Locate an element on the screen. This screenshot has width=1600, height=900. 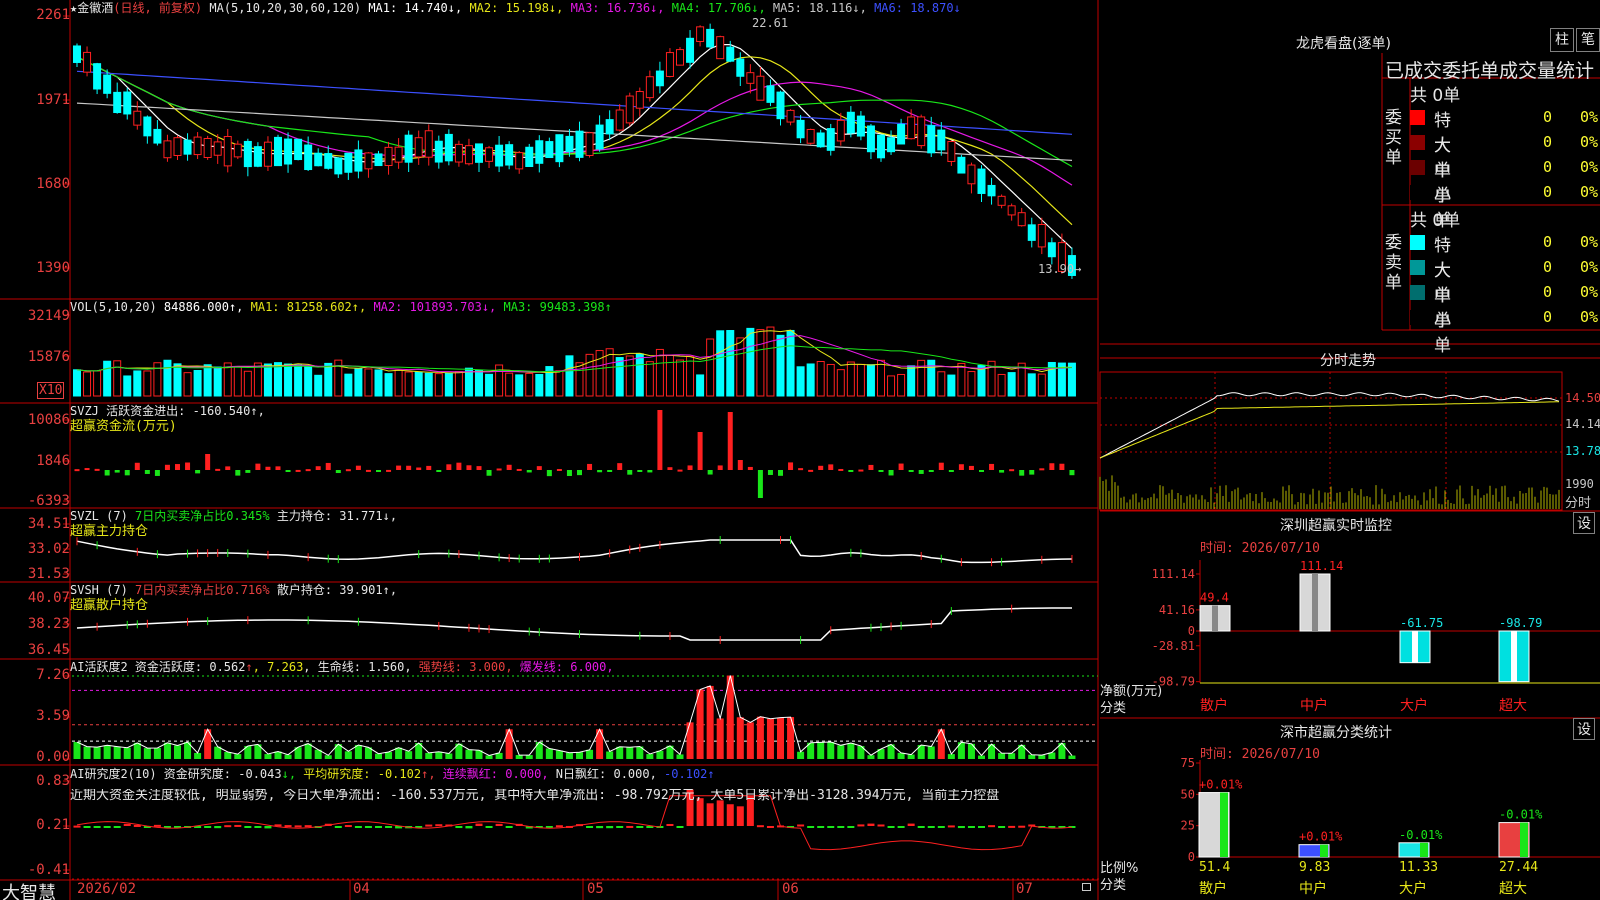
y-tick: 7.26 is located at coordinates (53, 675).